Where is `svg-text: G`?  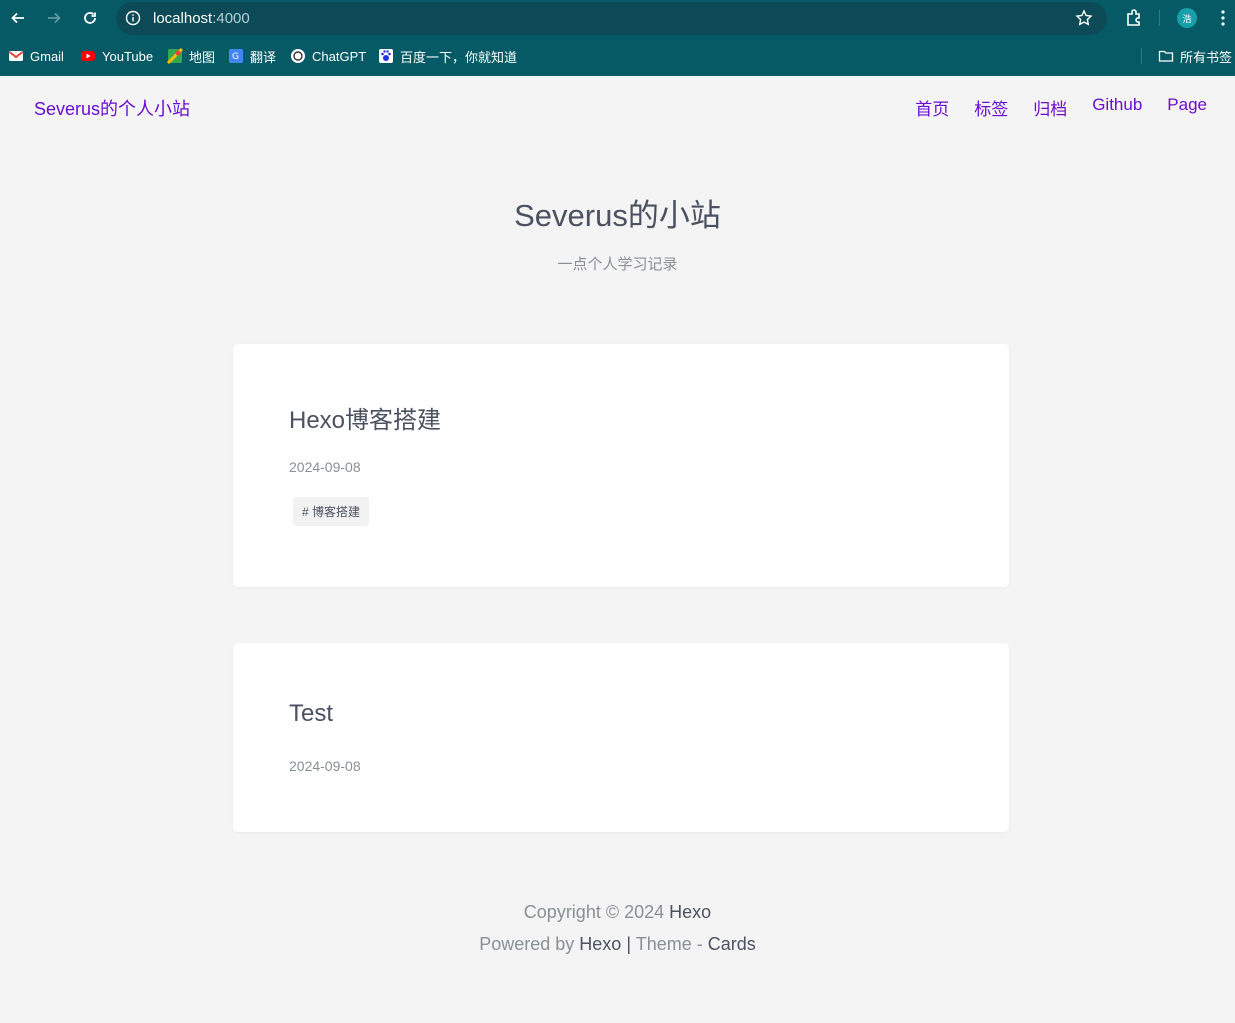
svg-text: G is located at coordinates (235, 57).